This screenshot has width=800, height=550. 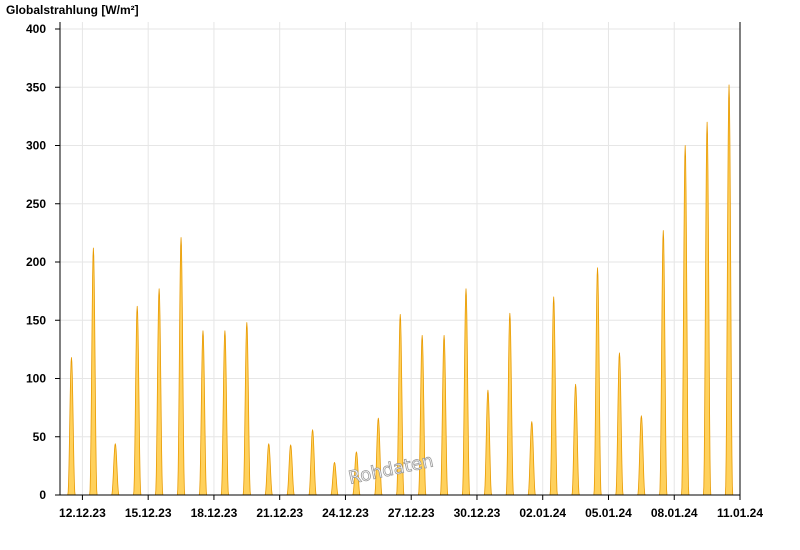 What do you see at coordinates (608, 513) in the screenshot?
I see `x-tick-label: 05.01.24` at bounding box center [608, 513].